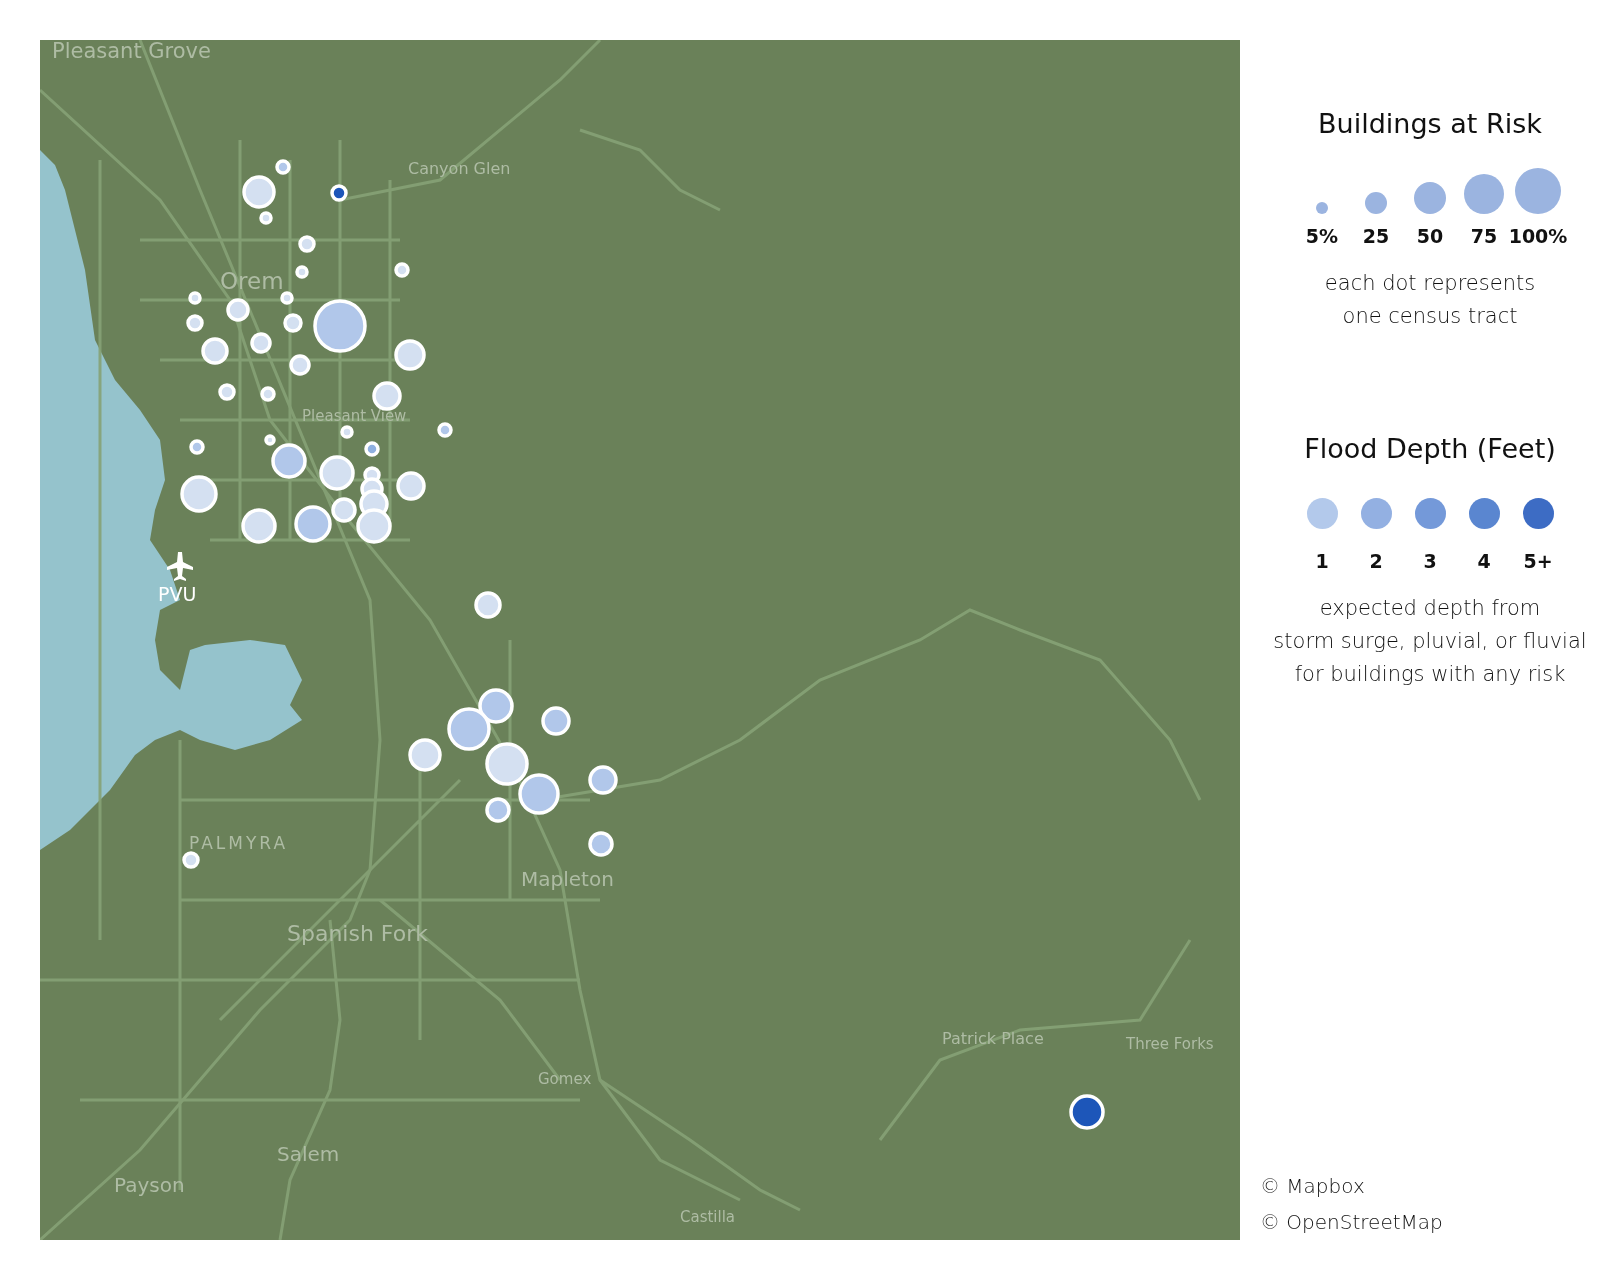 The image size is (1620, 1280). Describe the element at coordinates (239, 843) in the screenshot. I see `place-label: PALMYRA` at that location.